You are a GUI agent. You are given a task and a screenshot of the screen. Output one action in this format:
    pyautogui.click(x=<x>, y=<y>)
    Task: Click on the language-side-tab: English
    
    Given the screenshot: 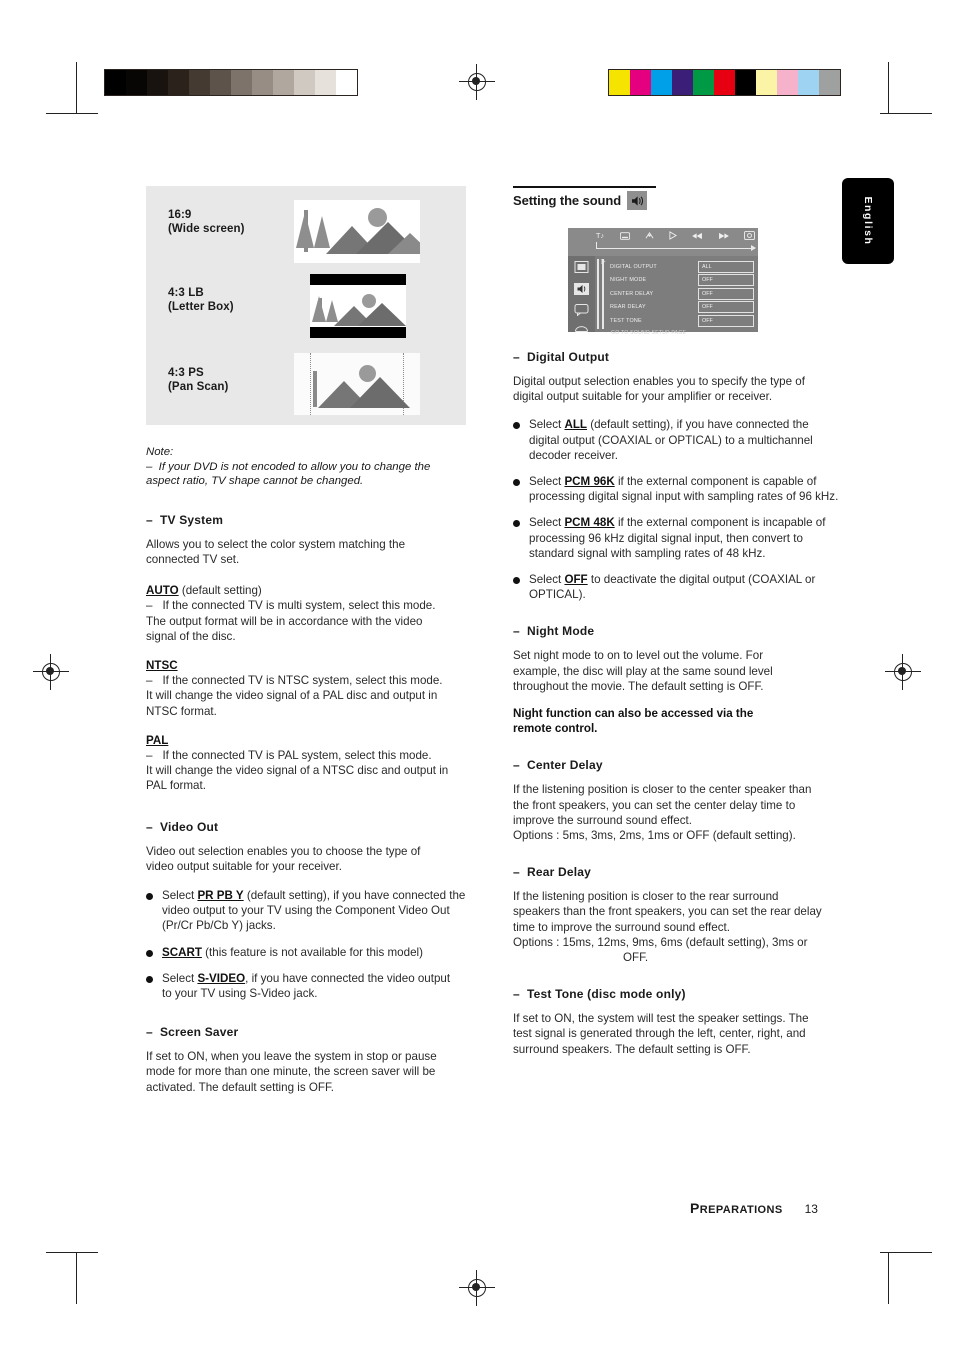 What is the action you would take?
    pyautogui.click(x=868, y=221)
    